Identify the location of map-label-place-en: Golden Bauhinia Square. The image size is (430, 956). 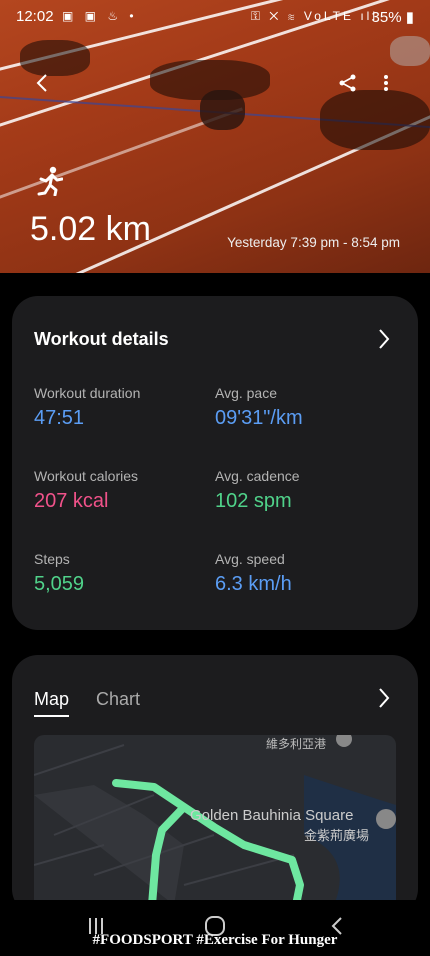
(272, 815).